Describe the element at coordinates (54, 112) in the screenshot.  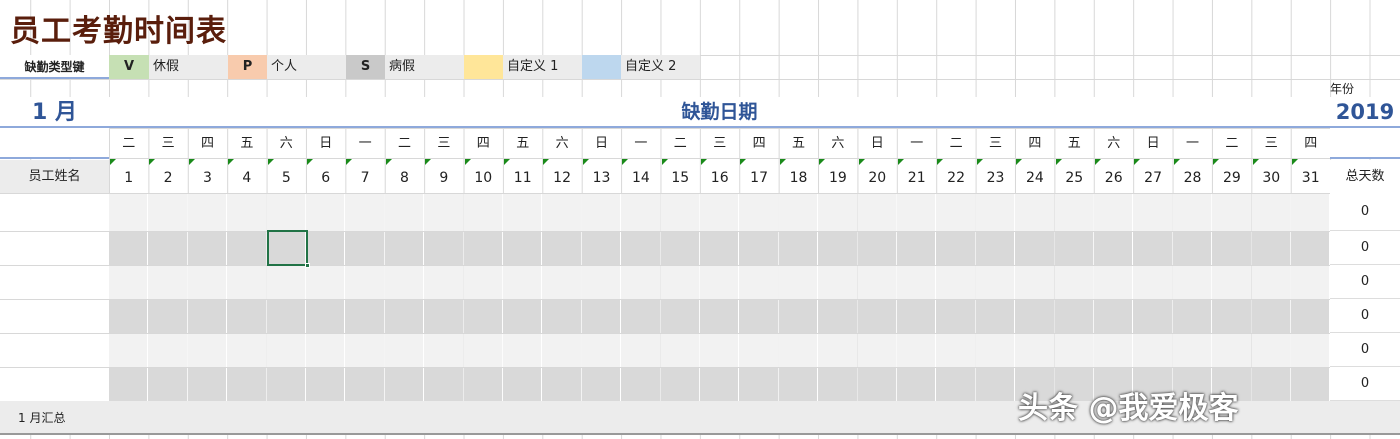
I see `month-label: 1 月` at that location.